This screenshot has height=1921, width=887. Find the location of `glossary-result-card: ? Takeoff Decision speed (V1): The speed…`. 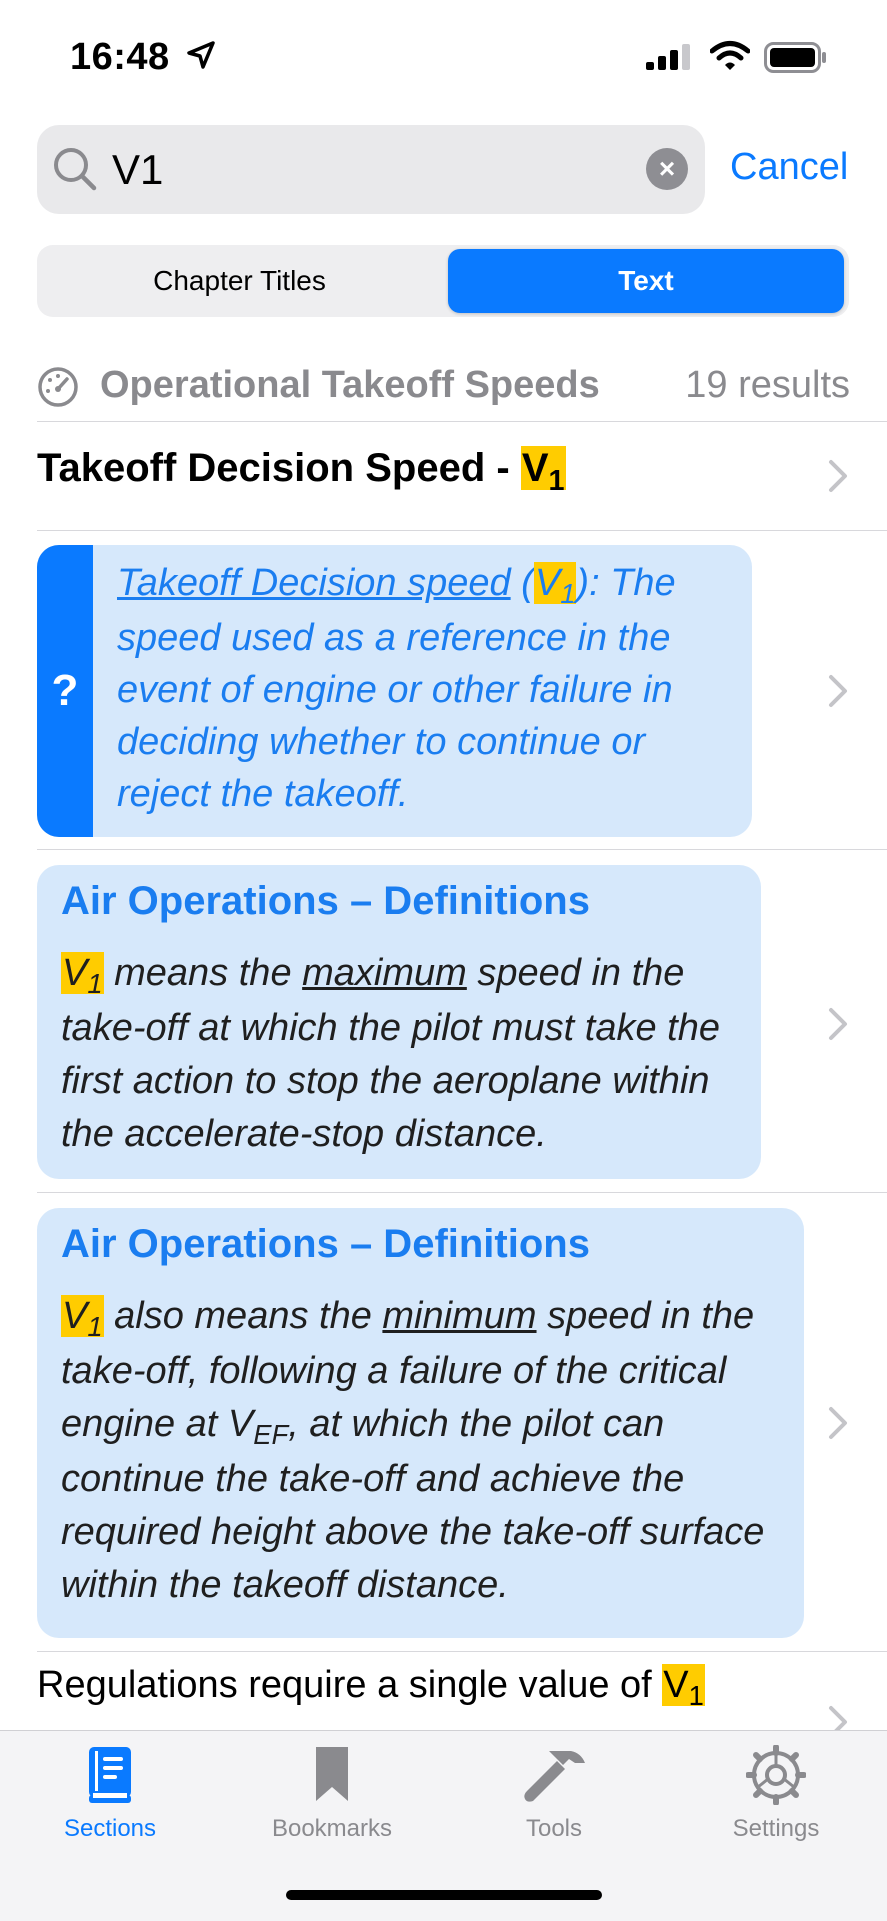

glossary-result-card: ? Takeoff Decision speed (V1): The speed… is located at coordinates (394, 691).